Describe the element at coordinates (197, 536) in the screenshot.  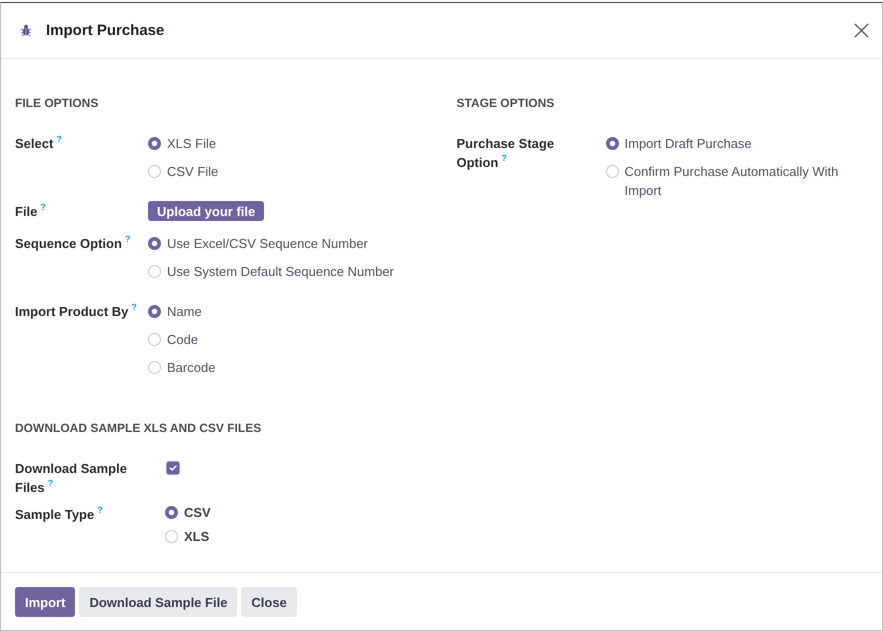
I see `radio-label: XLS` at that location.